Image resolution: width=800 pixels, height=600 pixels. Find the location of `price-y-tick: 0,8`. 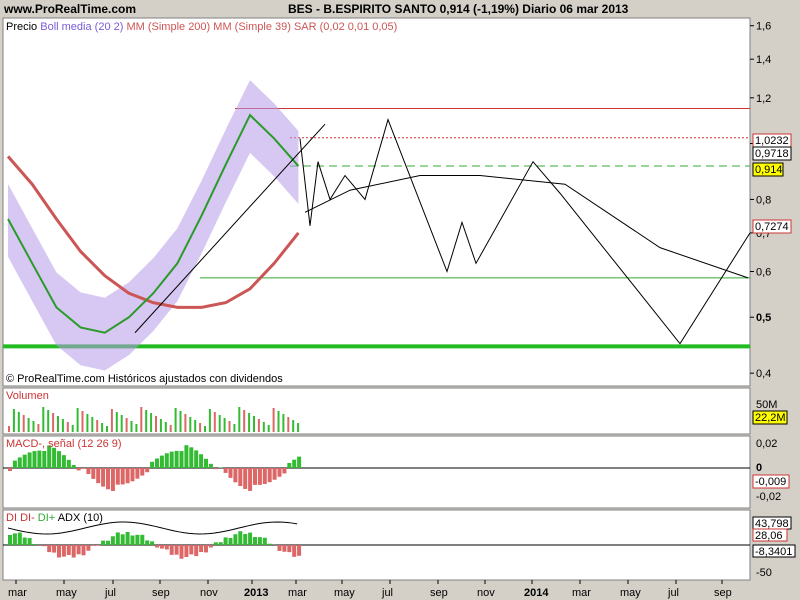

price-y-tick: 0,8 is located at coordinates (763, 200).